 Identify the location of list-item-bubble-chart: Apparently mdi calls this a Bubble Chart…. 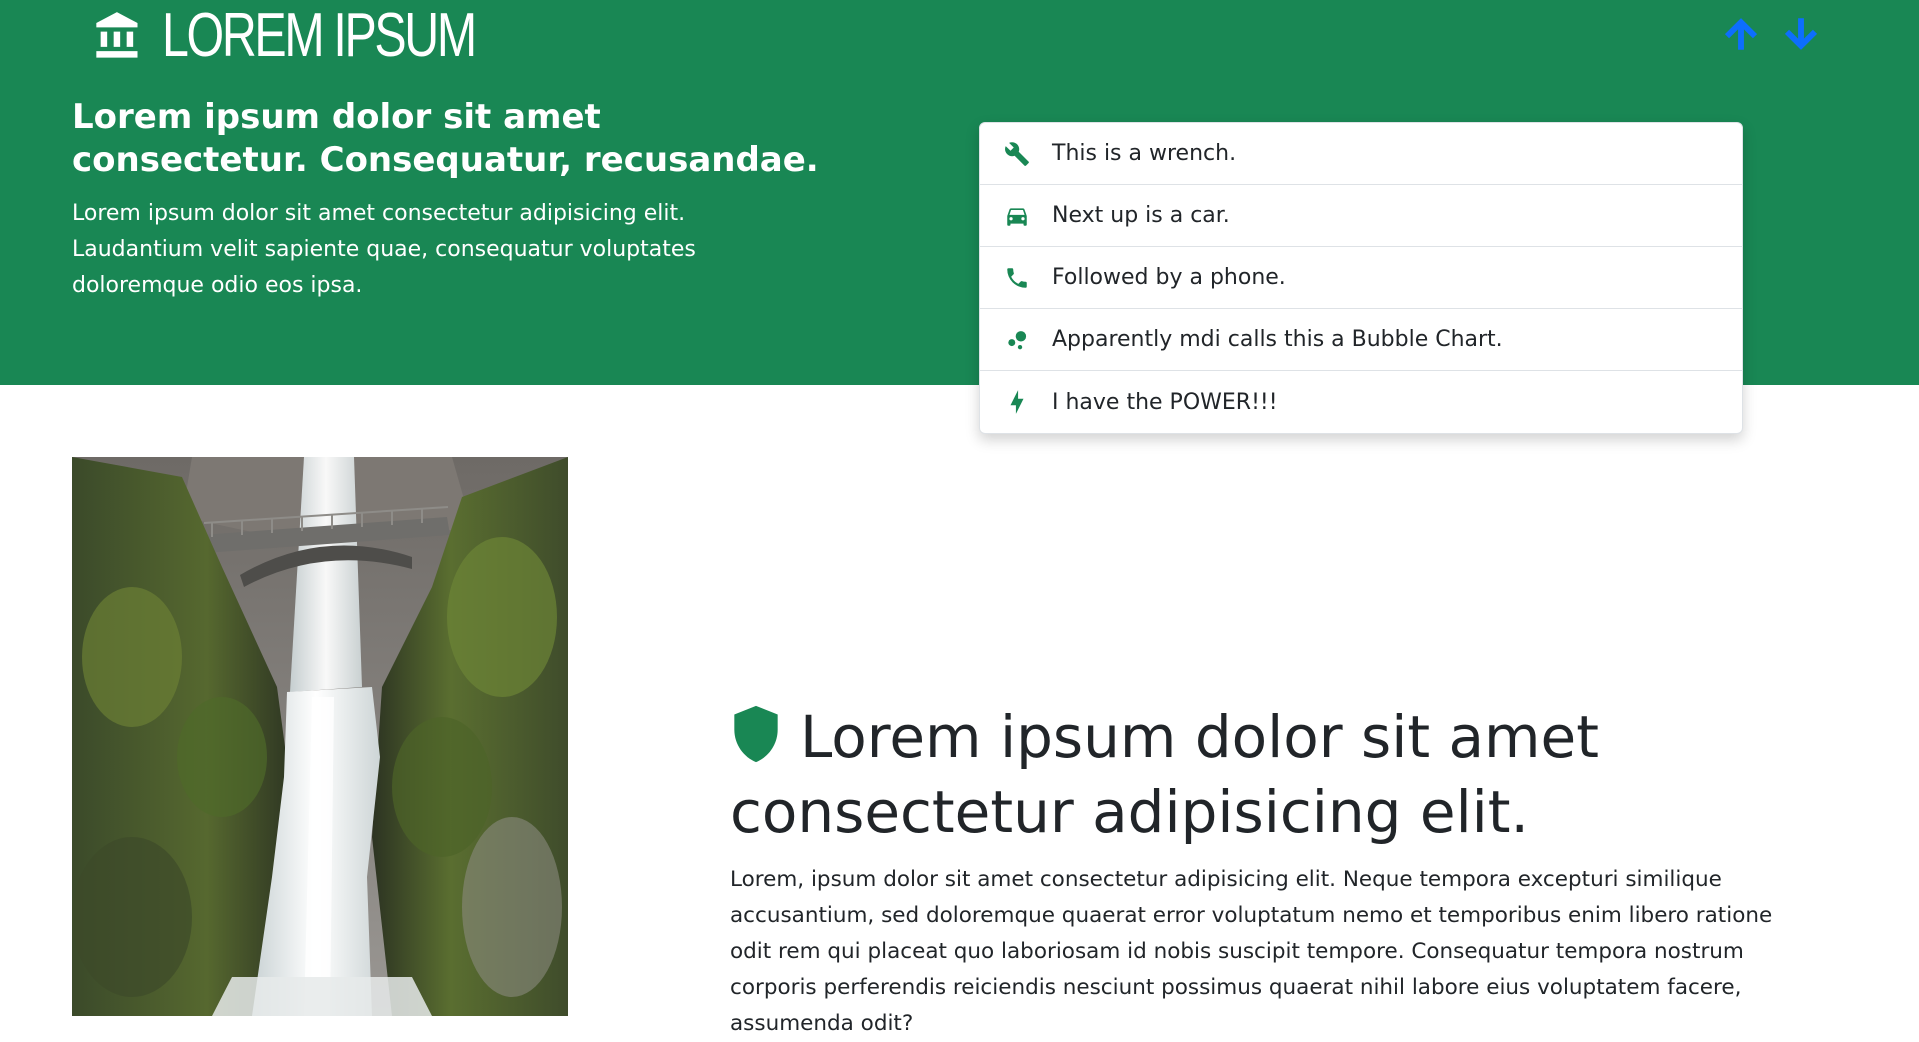
(1361, 340).